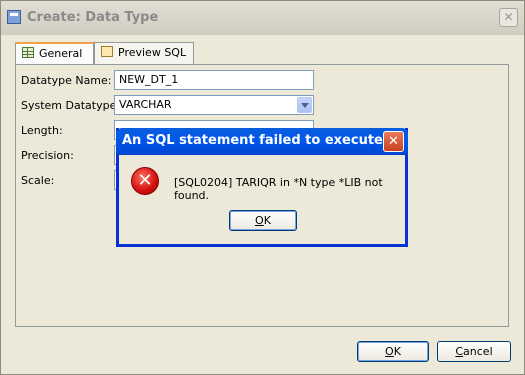  What do you see at coordinates (389, 351) in the screenshot?
I see `ok-mnemonic: O` at bounding box center [389, 351].